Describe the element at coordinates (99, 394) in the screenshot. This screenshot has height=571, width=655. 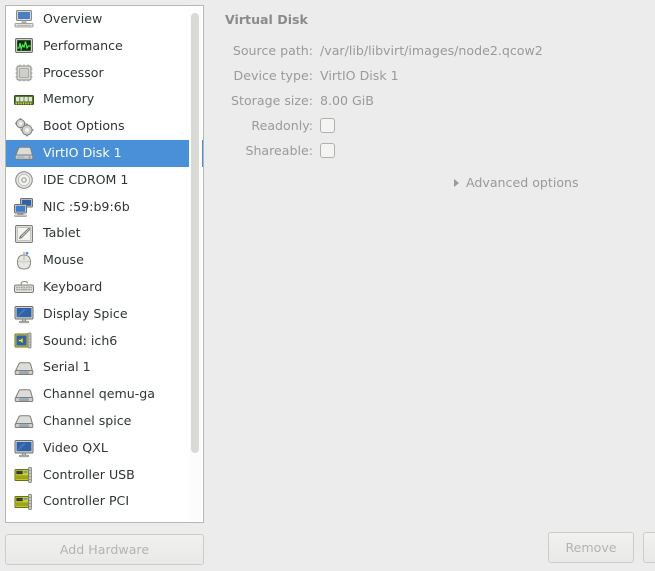
I see `hardware-list-item-label: Channel qemu-ga` at that location.